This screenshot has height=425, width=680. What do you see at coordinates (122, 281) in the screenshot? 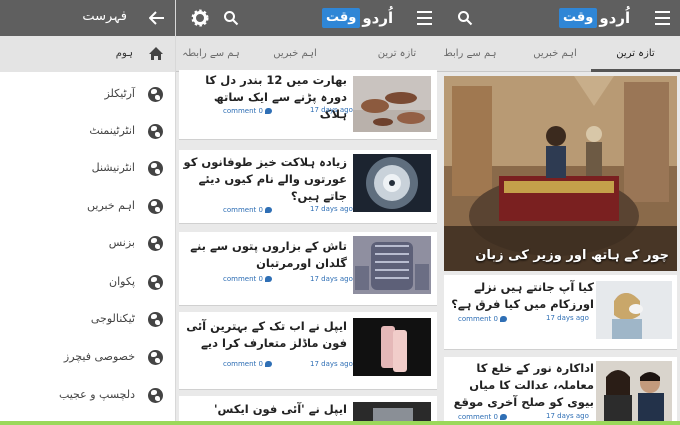
I see `menu-item-label: پکوان` at bounding box center [122, 281].